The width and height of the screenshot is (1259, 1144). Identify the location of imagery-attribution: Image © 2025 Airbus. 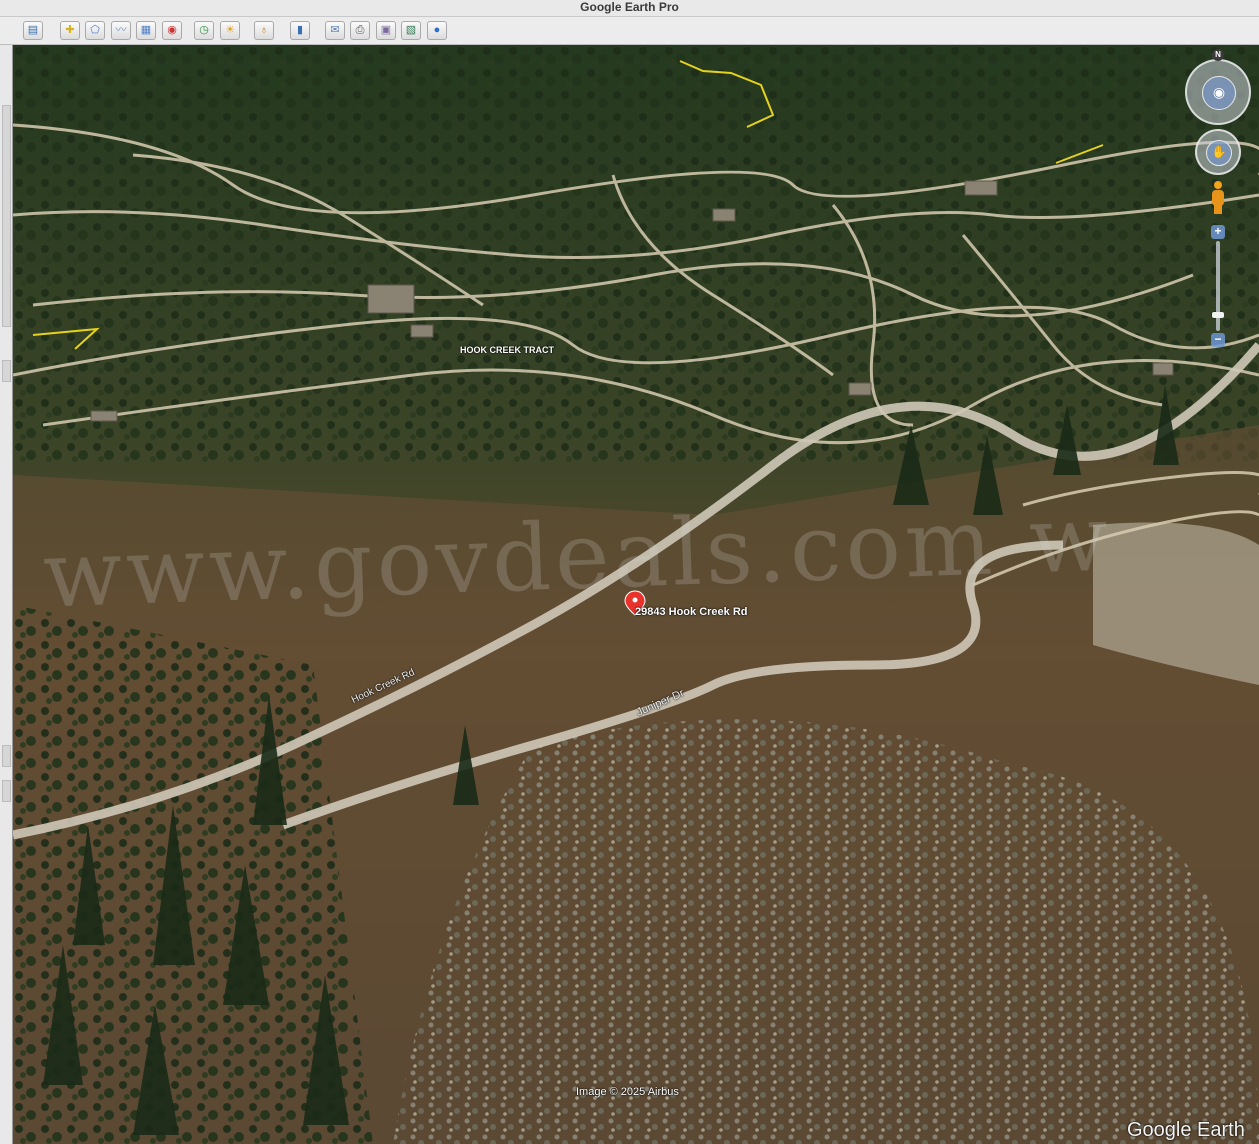
(627, 1092).